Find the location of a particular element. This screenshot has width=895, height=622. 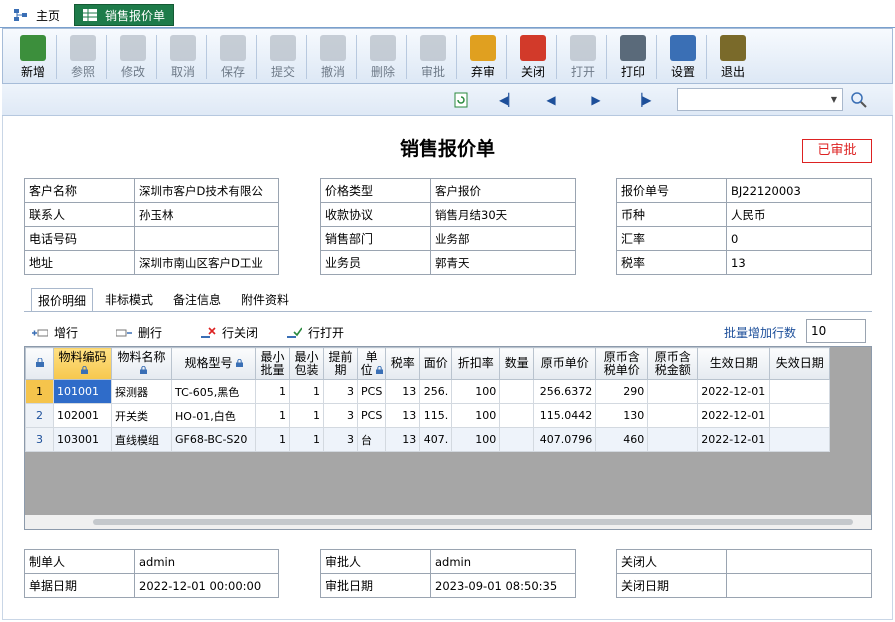

toolbar-button-unapprove: 弃审 is located at coordinates (483, 57).